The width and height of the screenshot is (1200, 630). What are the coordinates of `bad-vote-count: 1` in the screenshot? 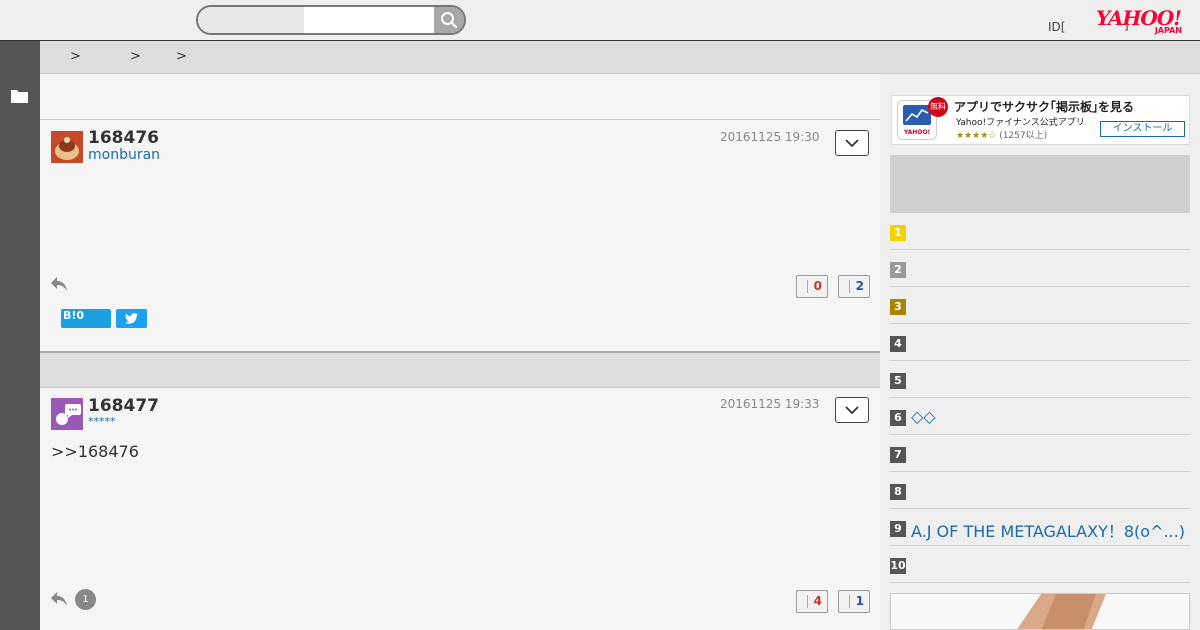 It's located at (859, 601).